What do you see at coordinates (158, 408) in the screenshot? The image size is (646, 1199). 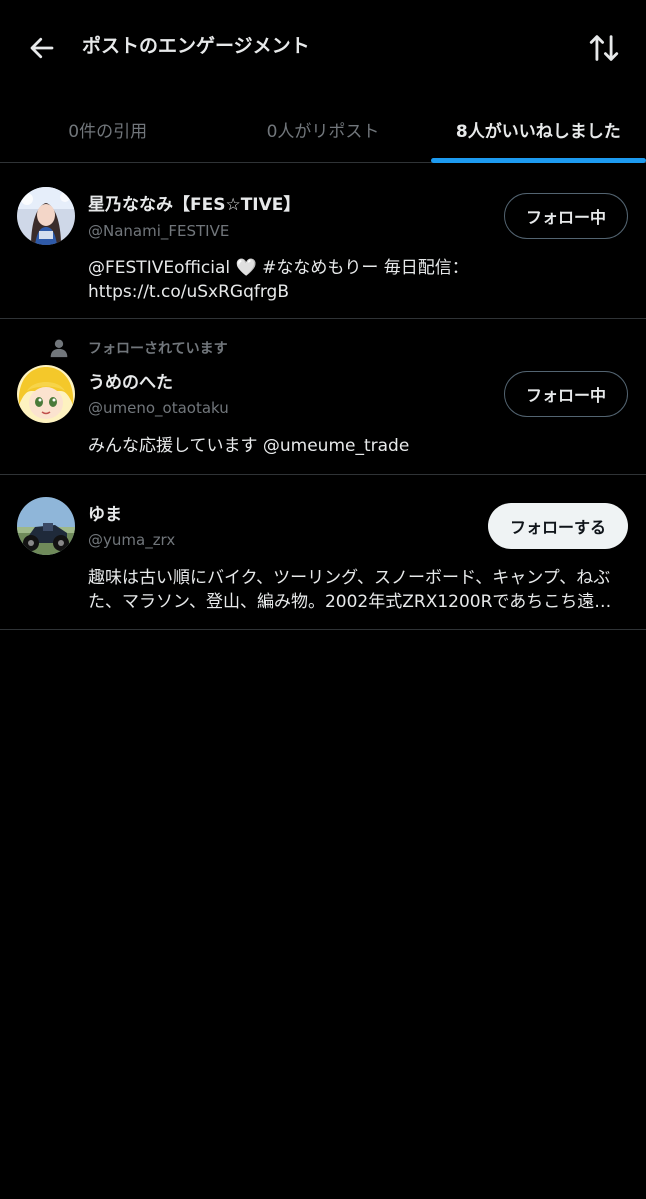 I see `user-handle: @umeno_otaotaku` at bounding box center [158, 408].